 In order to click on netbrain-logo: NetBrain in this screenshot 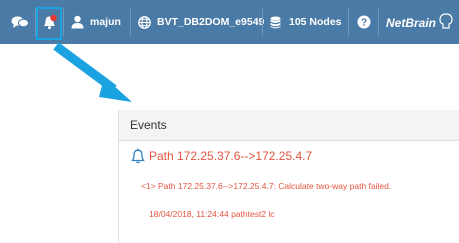, I will do `click(420, 22)`.